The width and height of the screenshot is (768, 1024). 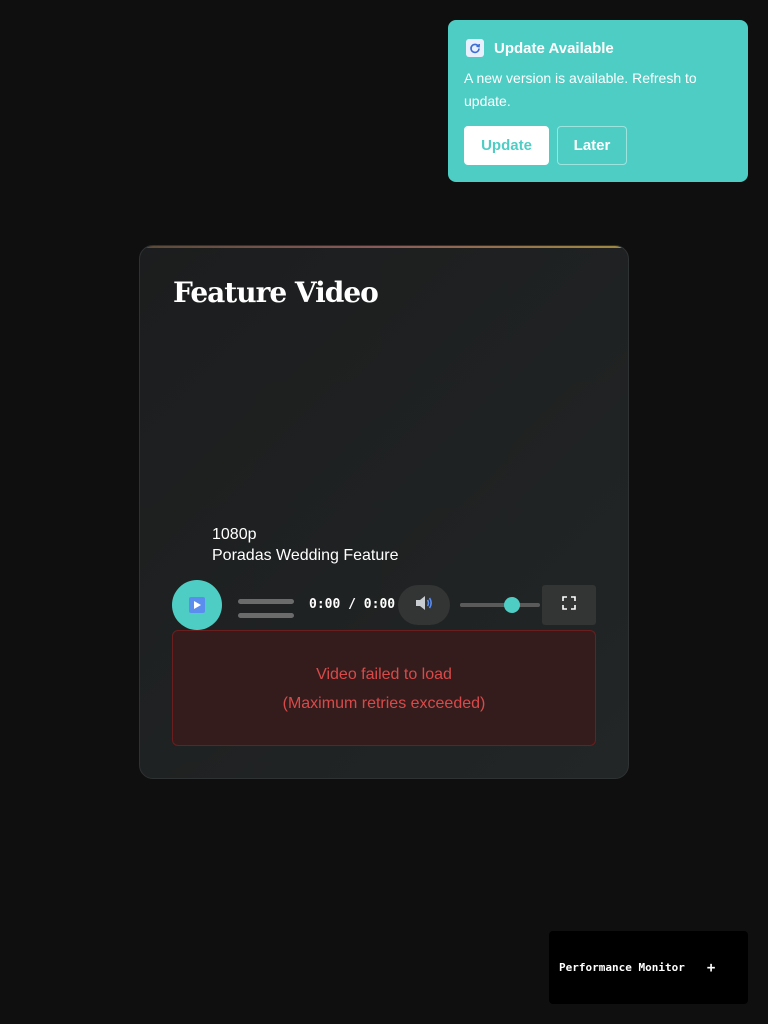 I want to click on performance-monitor: Performance Monitor +, so click(x=648, y=967).